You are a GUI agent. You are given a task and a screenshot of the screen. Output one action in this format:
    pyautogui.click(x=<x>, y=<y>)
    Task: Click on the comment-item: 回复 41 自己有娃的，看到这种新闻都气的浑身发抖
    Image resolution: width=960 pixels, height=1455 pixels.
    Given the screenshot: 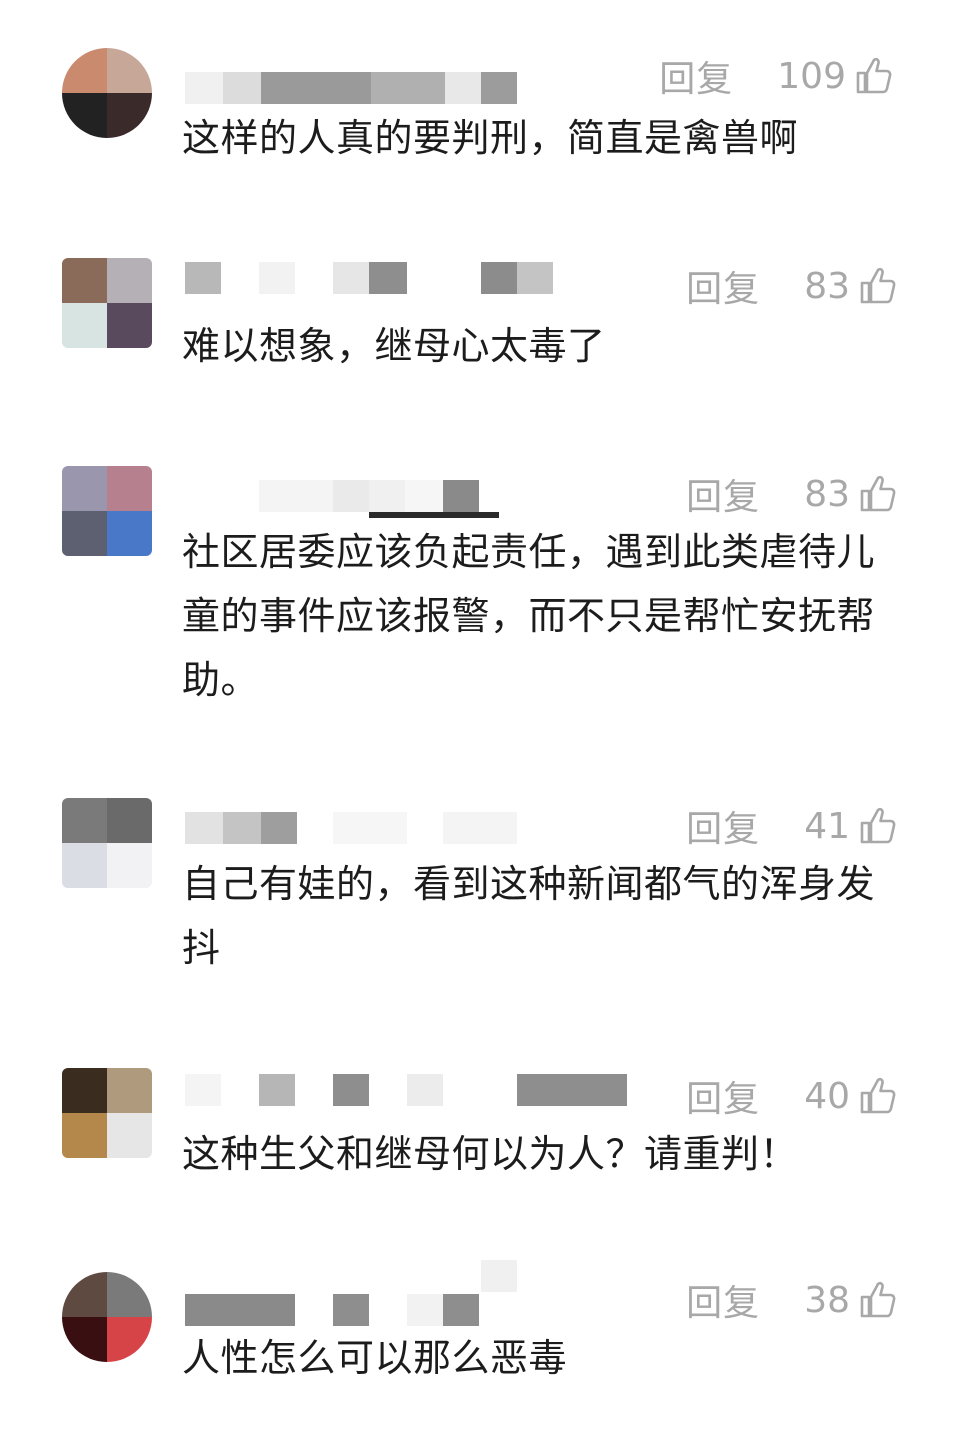 What is the action you would take?
    pyautogui.click(x=480, y=898)
    